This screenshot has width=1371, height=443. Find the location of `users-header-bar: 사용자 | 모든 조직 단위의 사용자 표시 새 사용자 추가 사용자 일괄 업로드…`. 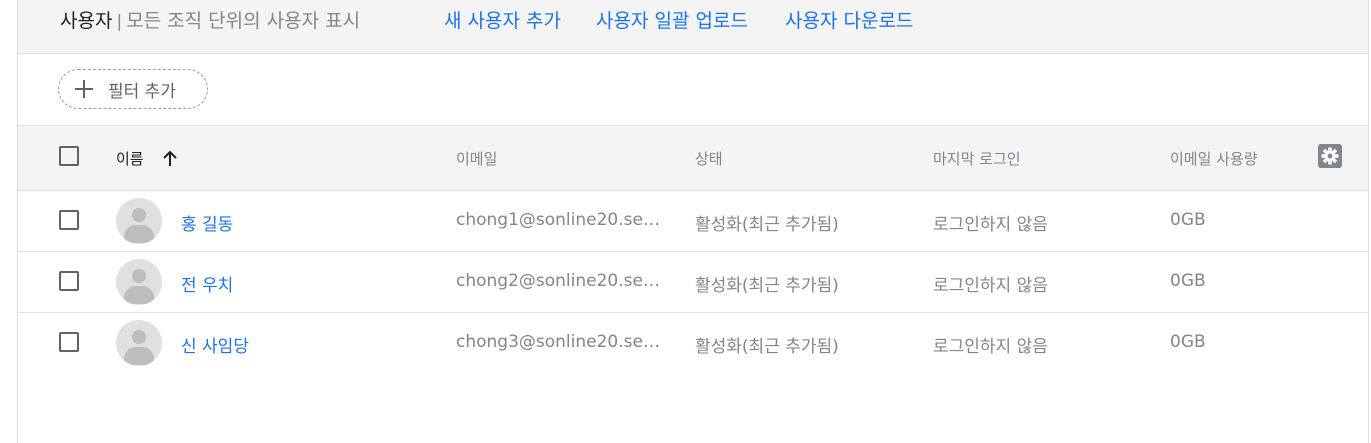

users-header-bar: 사용자 | 모든 조직 단위의 사용자 표시 새 사용자 추가 사용자 일괄 업로드… is located at coordinates (693, 27).